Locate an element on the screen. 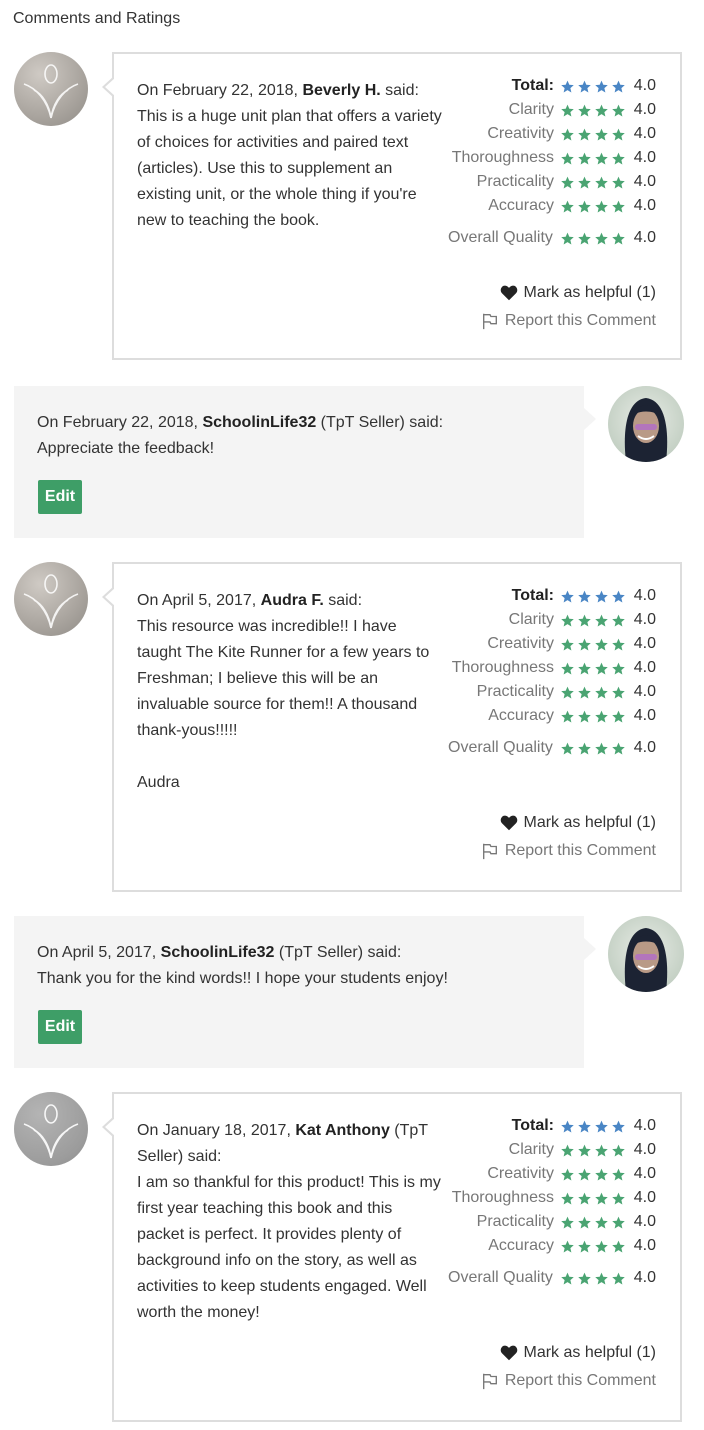  rating-row-creativity: Creativity 4.0 is located at coordinates (546, 1174).